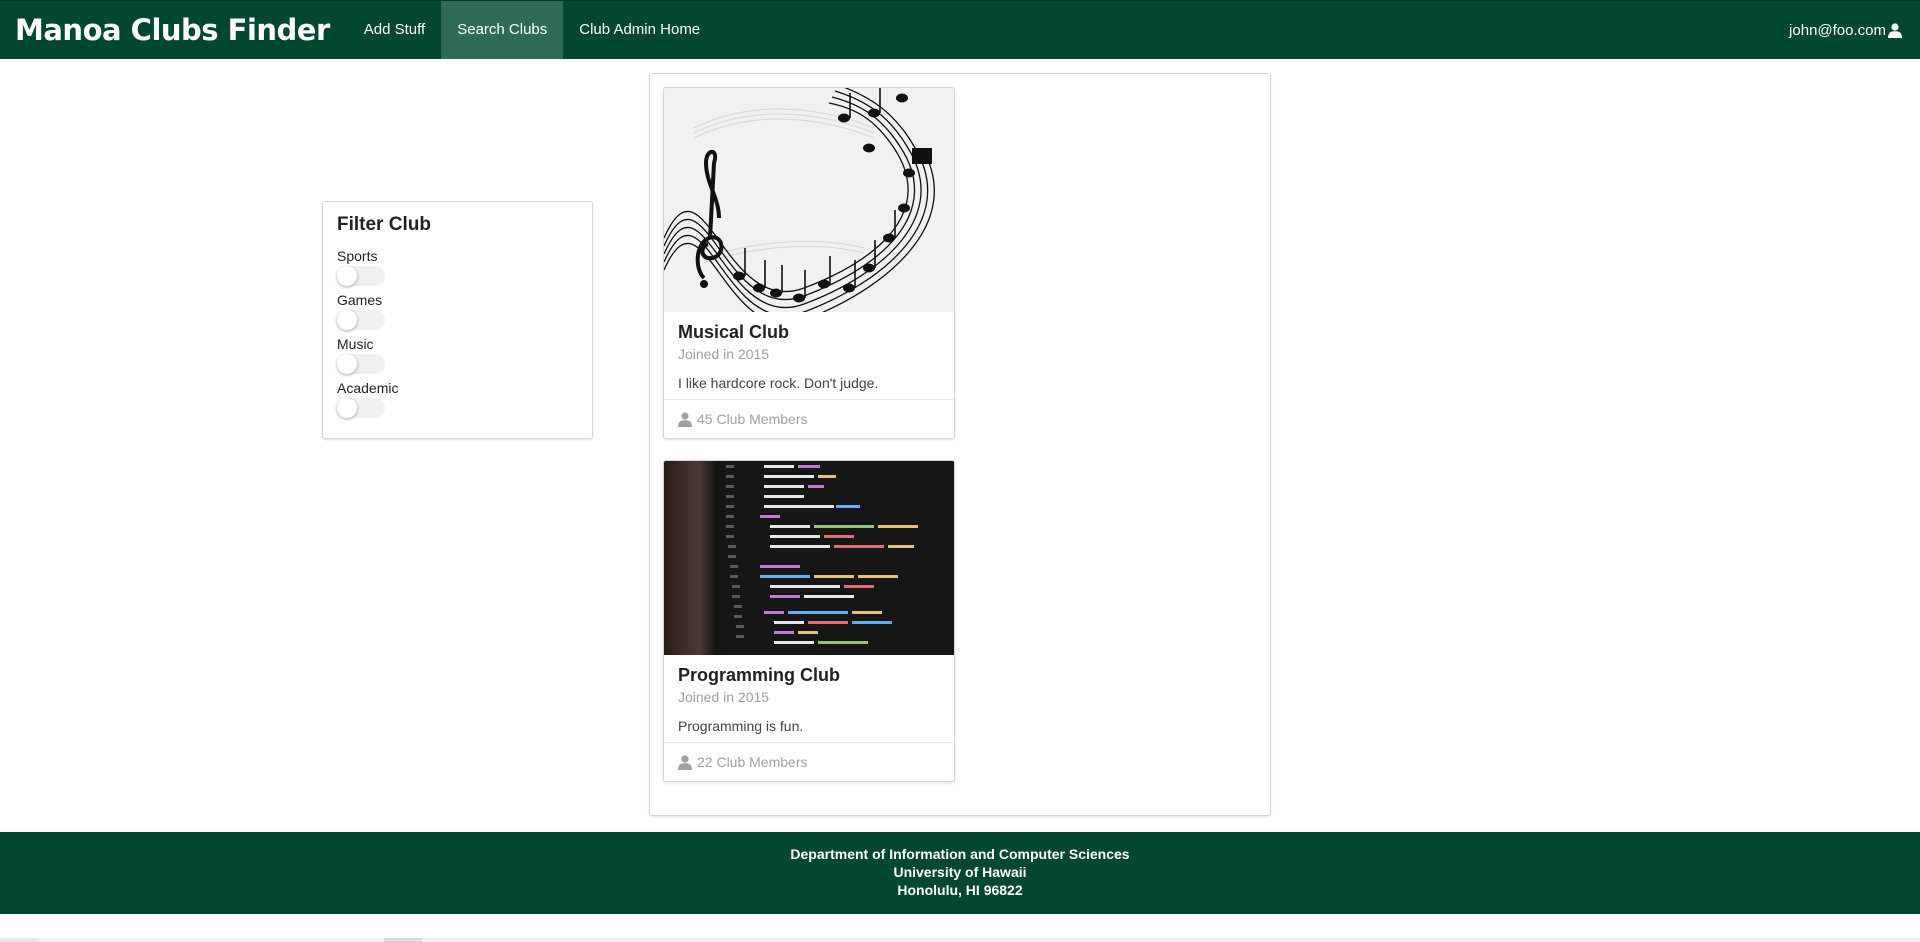 This screenshot has width=1920, height=942. What do you see at coordinates (457, 267) in the screenshot?
I see `filter-option-sports: Sports` at bounding box center [457, 267].